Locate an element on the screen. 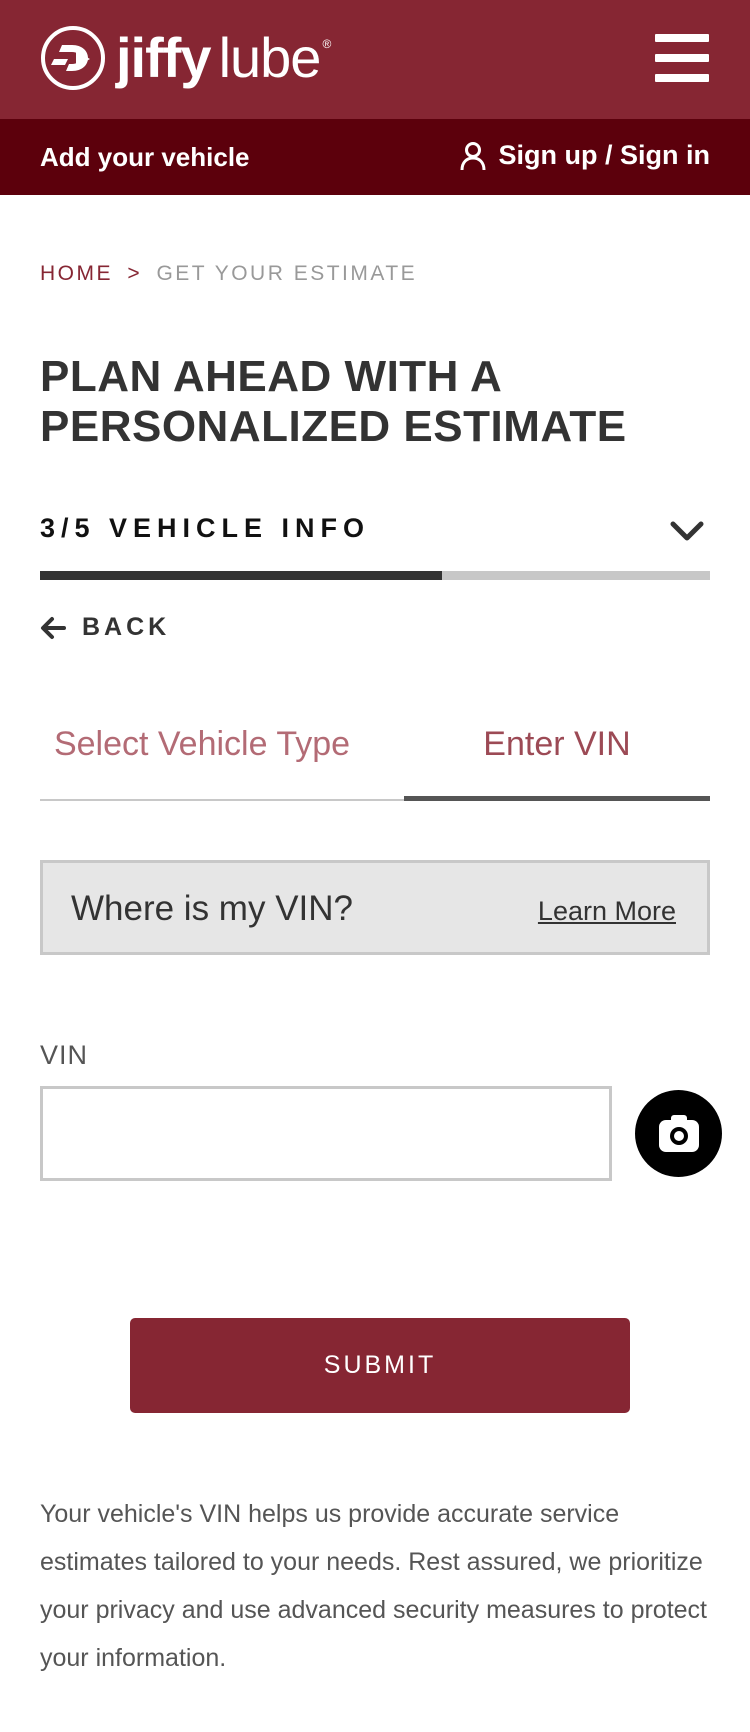  step-label: 3/5 VEHICLE INFO is located at coordinates (205, 528).